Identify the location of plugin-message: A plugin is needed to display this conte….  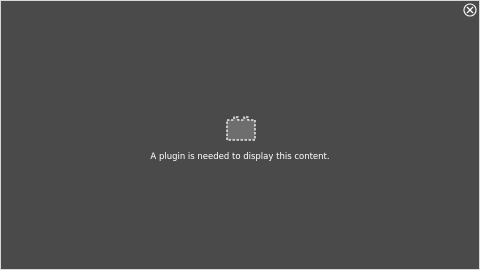
(240, 157).